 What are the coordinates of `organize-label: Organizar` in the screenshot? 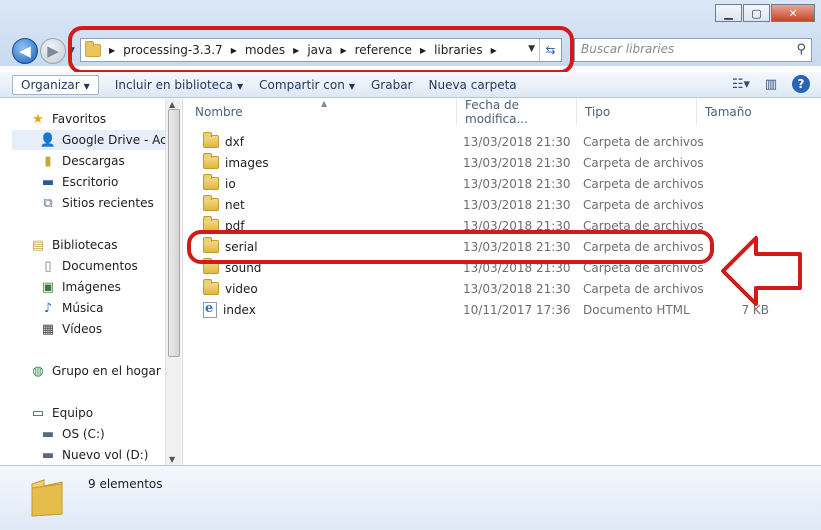 It's located at (50, 84).